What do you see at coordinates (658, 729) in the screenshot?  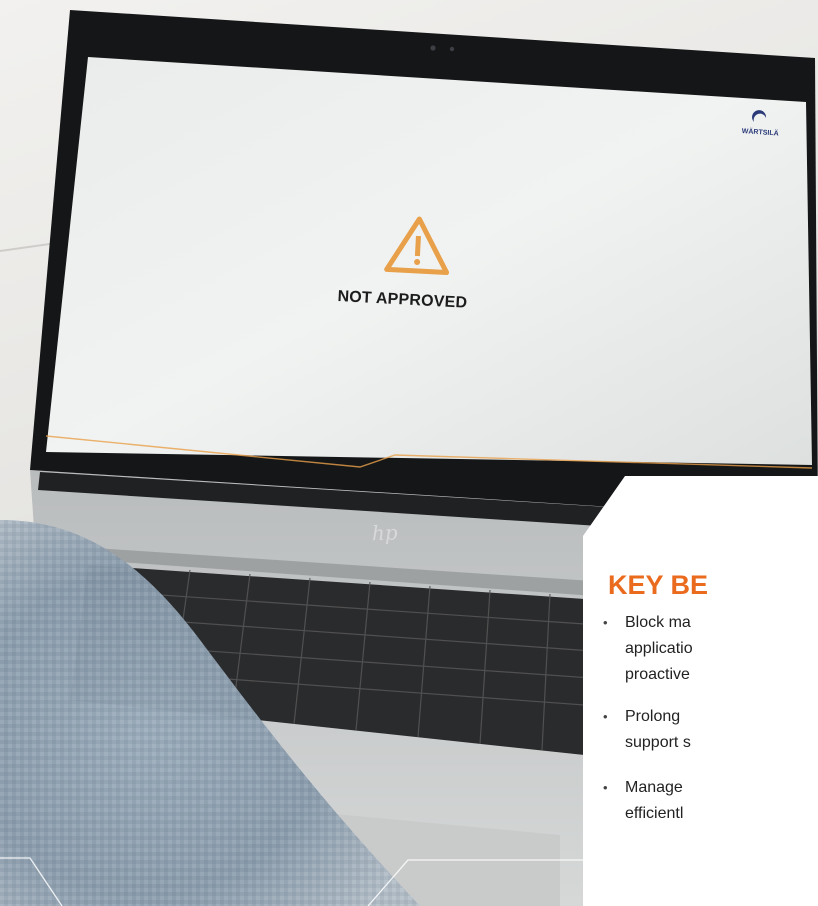 I see `benefit-text: Prolong support s` at bounding box center [658, 729].